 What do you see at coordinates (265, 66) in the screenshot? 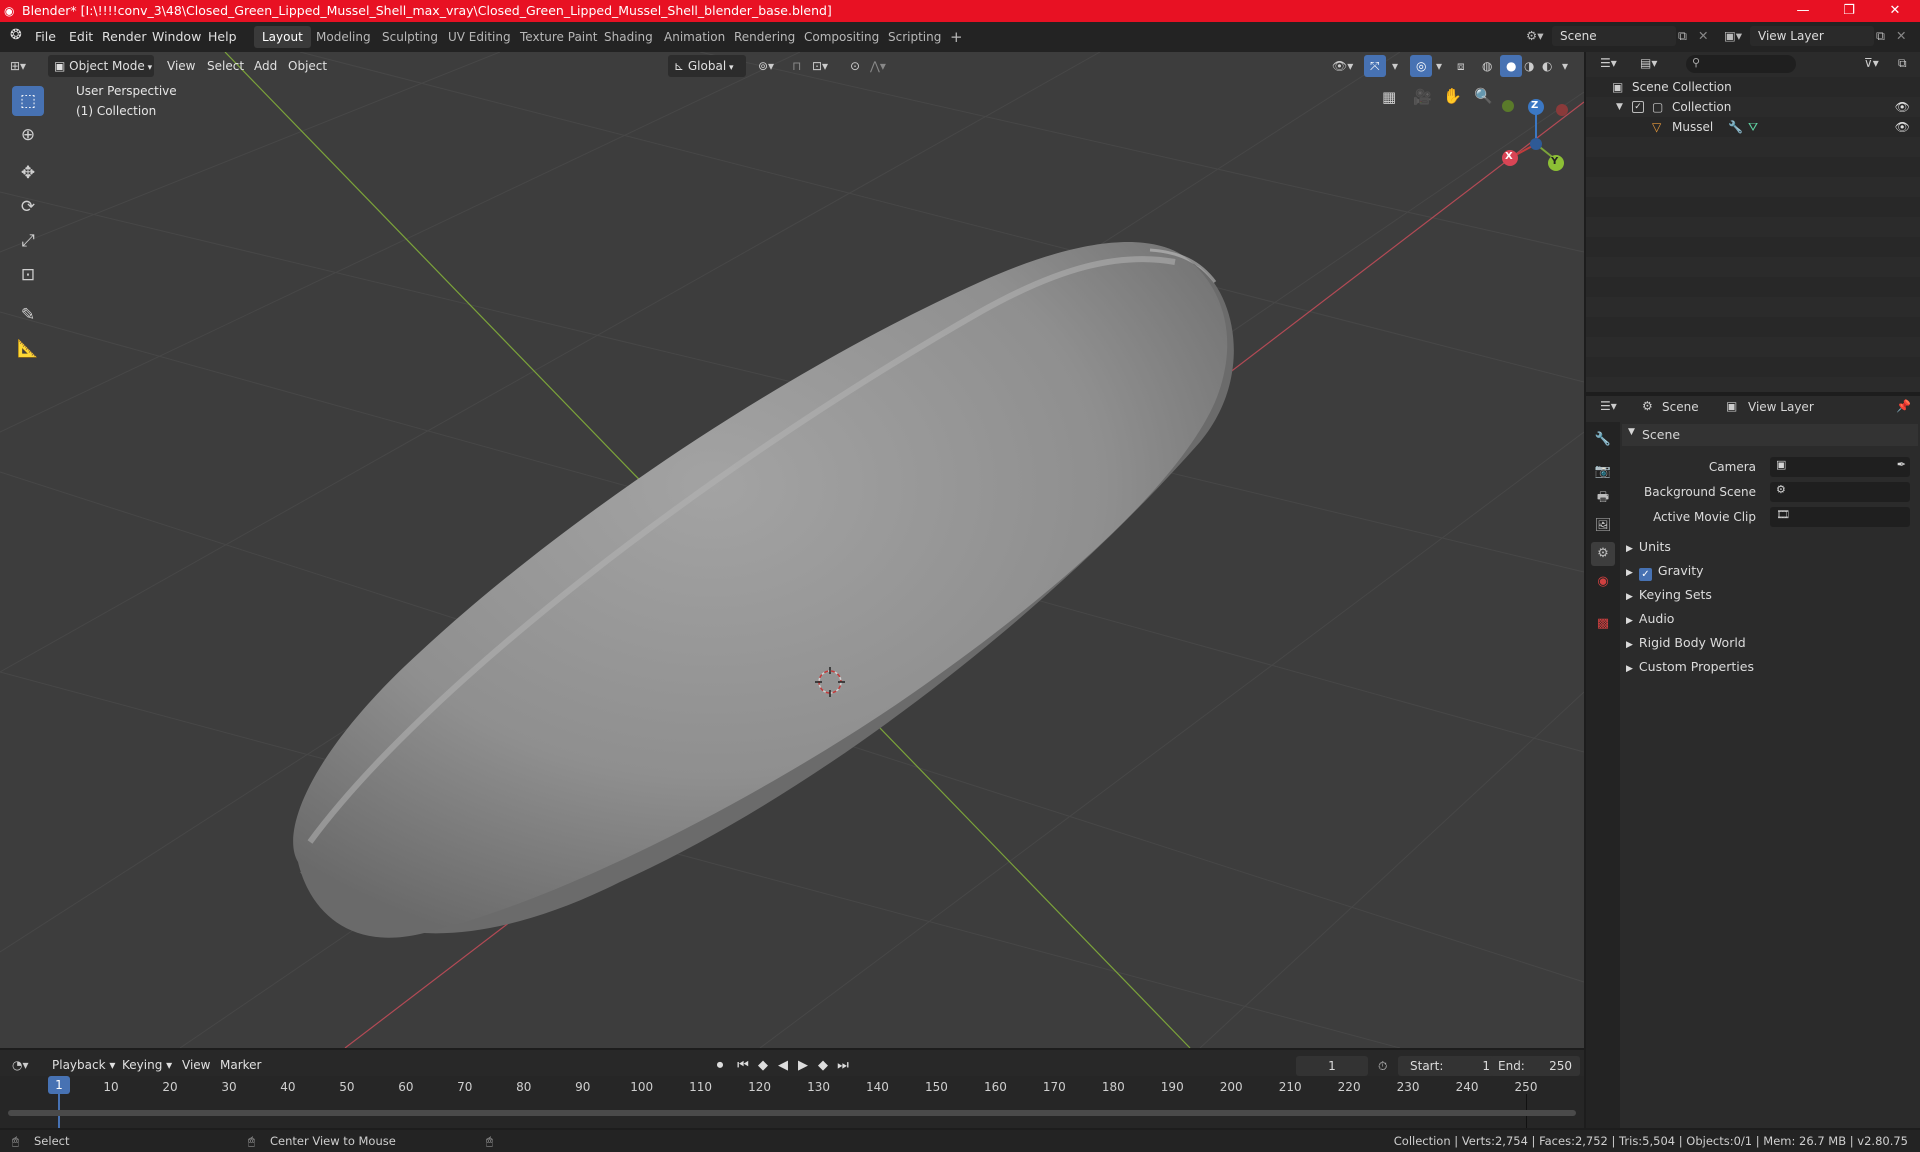
I see `menu-add: Add` at bounding box center [265, 66].